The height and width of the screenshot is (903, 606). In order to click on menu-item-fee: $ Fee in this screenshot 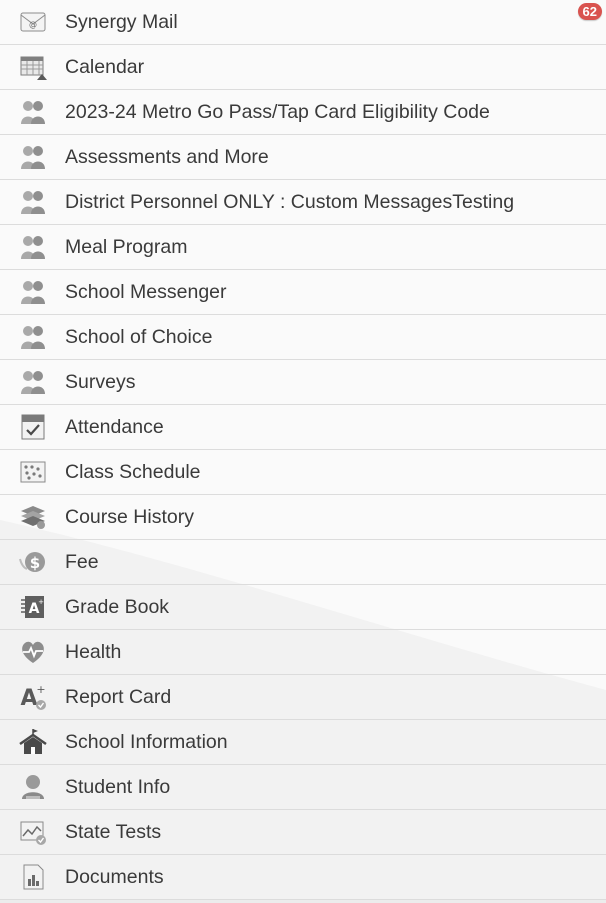, I will do `click(303, 562)`.